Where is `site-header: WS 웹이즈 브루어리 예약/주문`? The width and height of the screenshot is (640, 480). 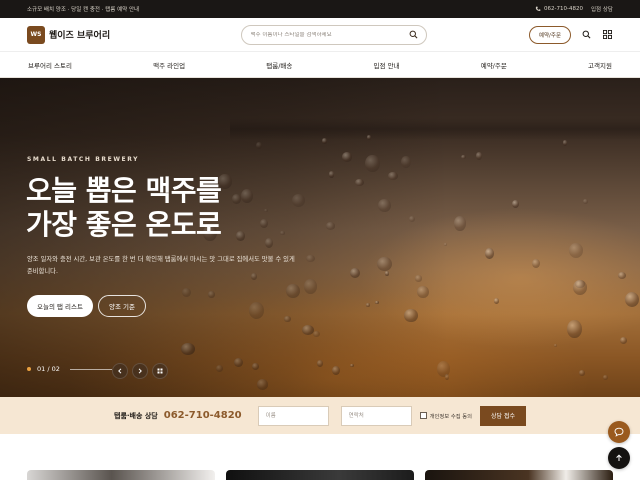 site-header: WS 웹이즈 브루어리 예약/주문 is located at coordinates (320, 35).